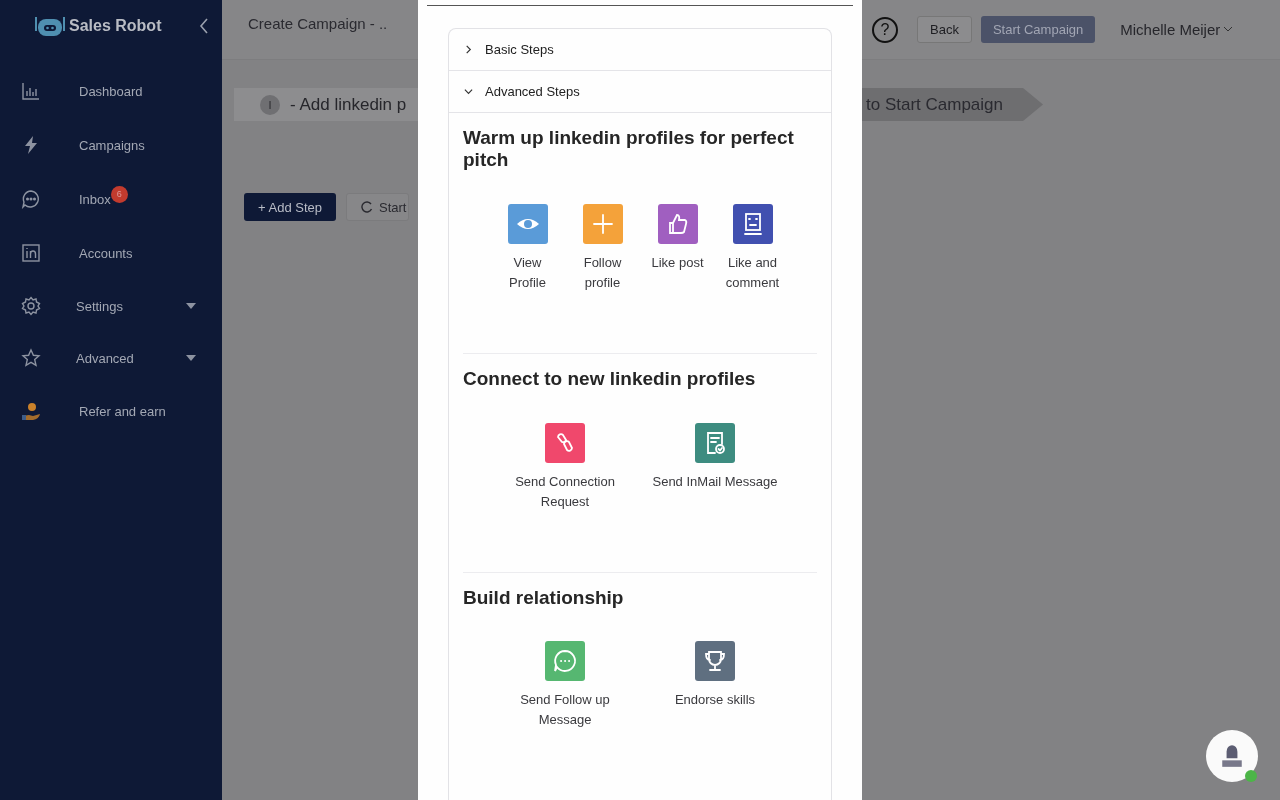 The image size is (1280, 800). I want to click on add-step-button: + Add Step, so click(290, 207).